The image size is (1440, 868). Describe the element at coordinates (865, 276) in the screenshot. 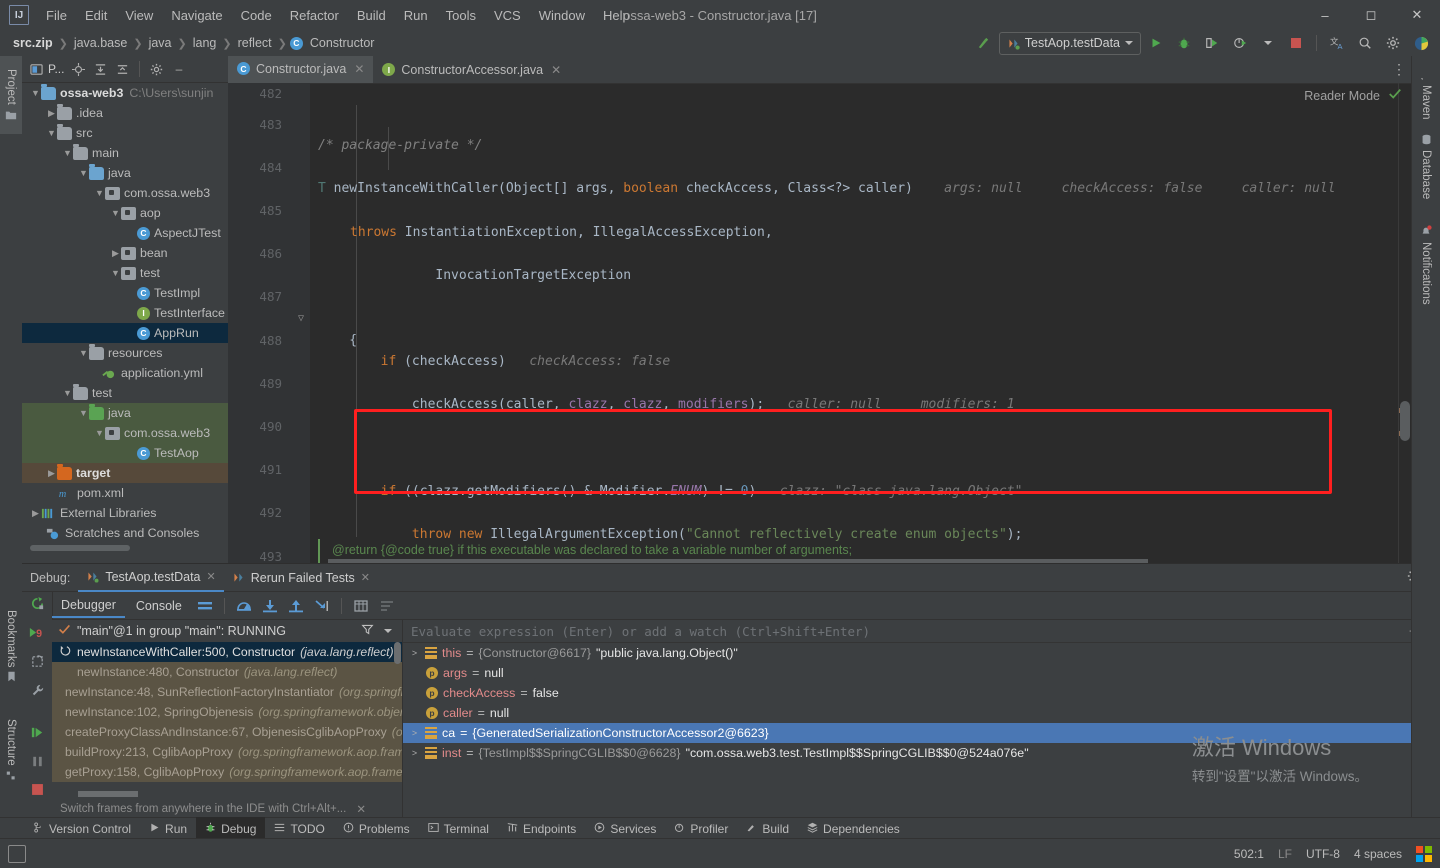

I see `code-line-486: InvocationTargetException` at that location.